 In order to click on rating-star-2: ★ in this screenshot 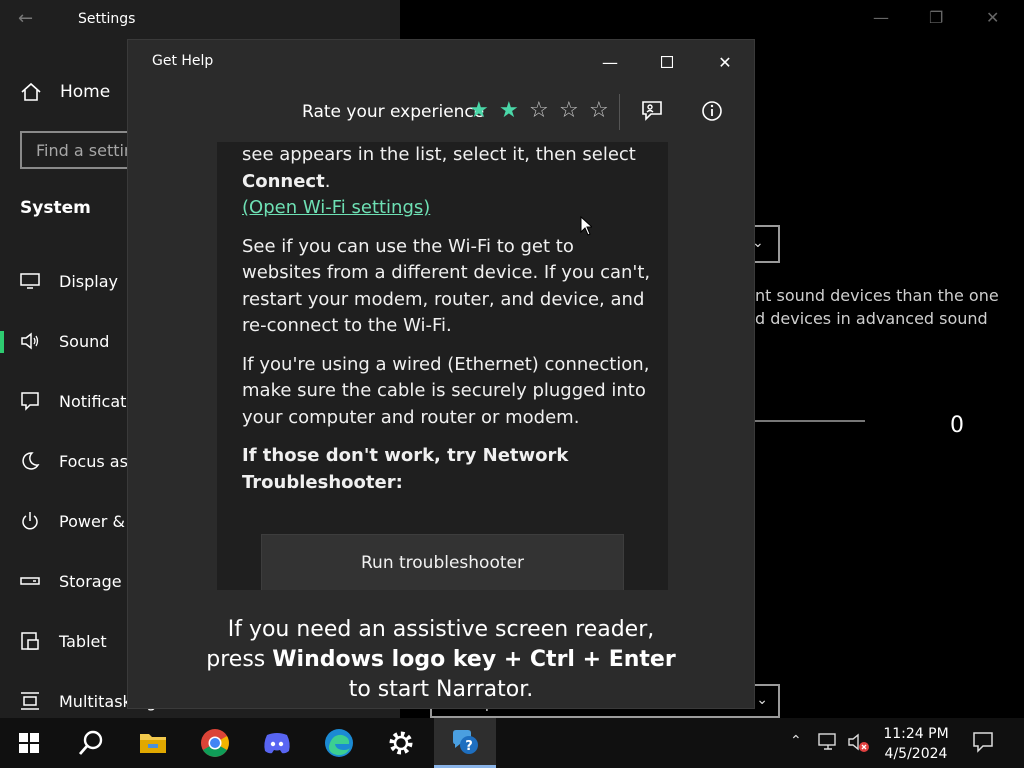, I will do `click(509, 110)`.